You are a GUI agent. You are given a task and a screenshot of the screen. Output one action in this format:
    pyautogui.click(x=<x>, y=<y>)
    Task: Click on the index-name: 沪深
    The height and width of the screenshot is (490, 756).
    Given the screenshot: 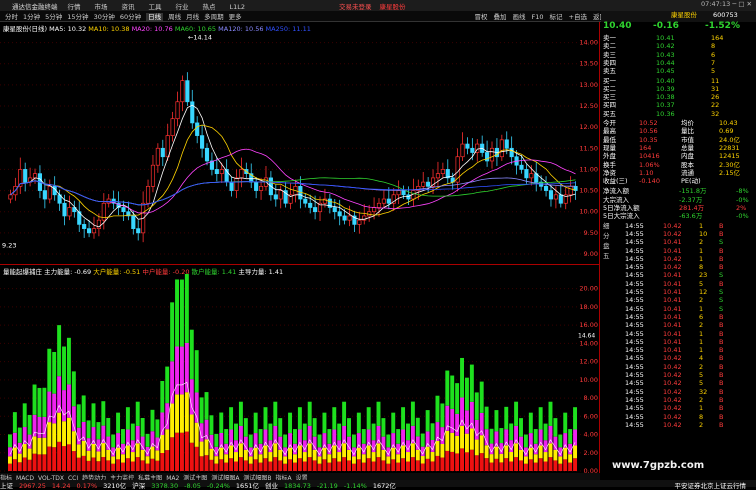 What is the action you would take?
    pyautogui.click(x=138, y=486)
    